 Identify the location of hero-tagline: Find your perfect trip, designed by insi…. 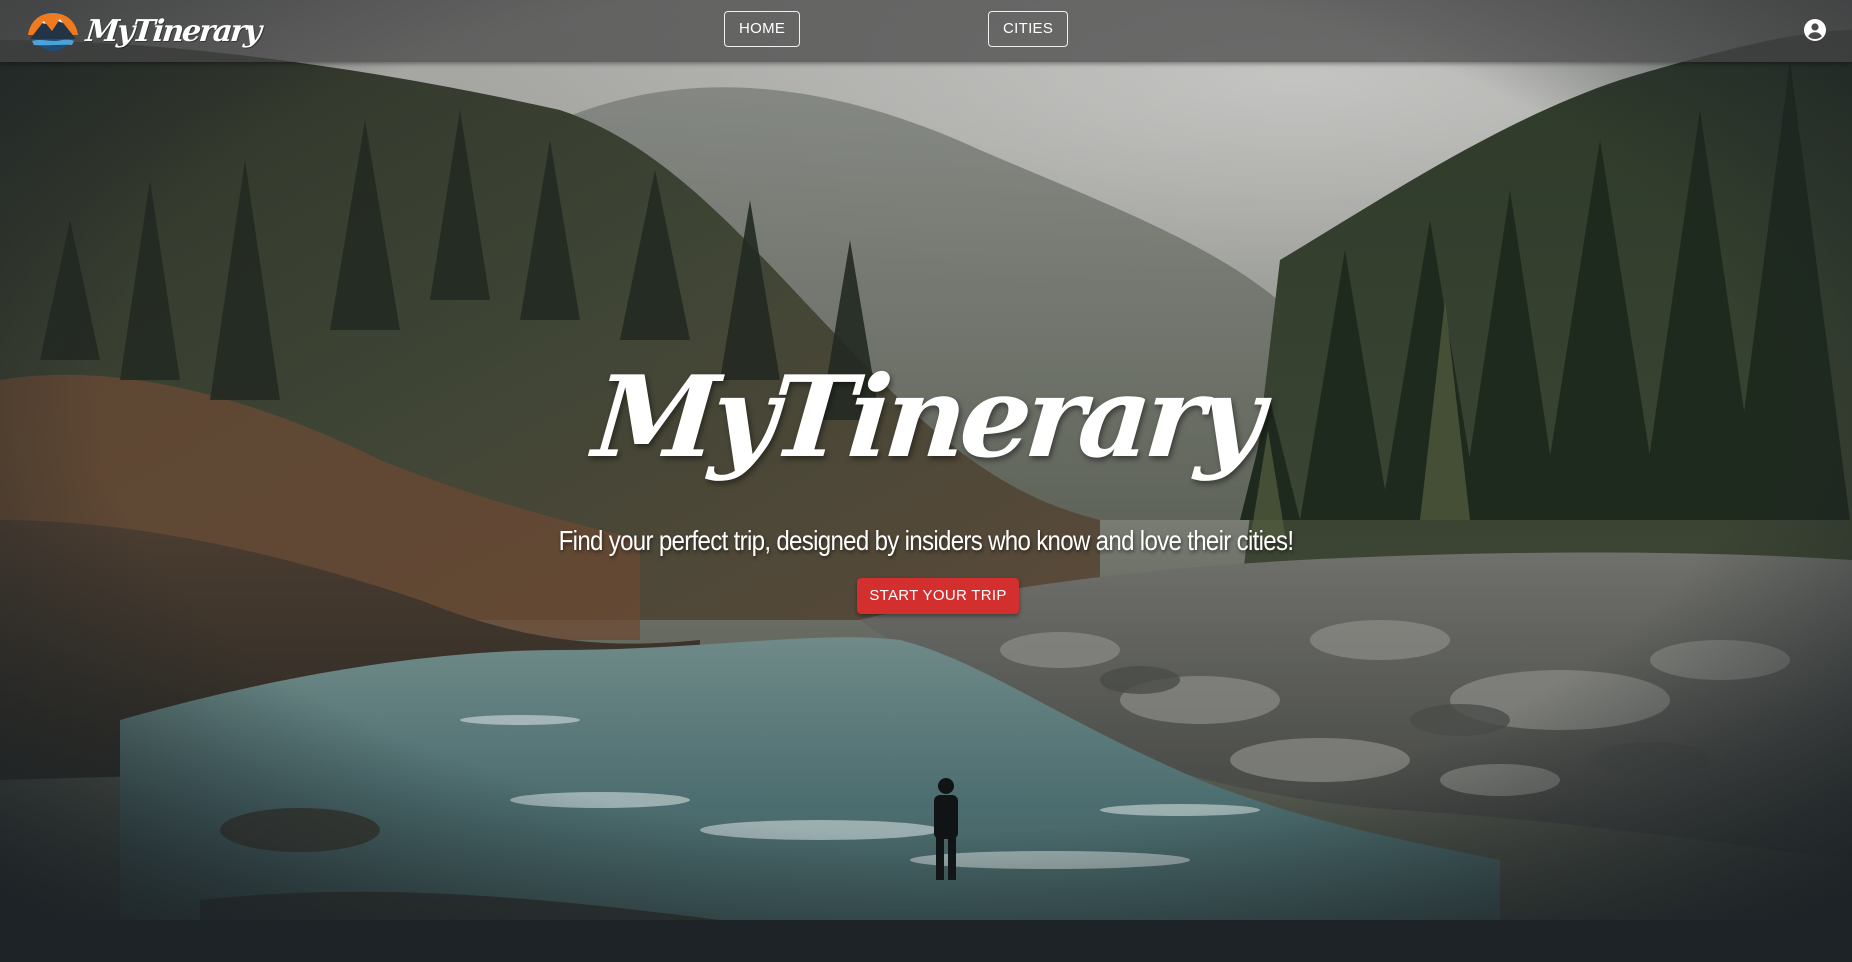
(926, 540).